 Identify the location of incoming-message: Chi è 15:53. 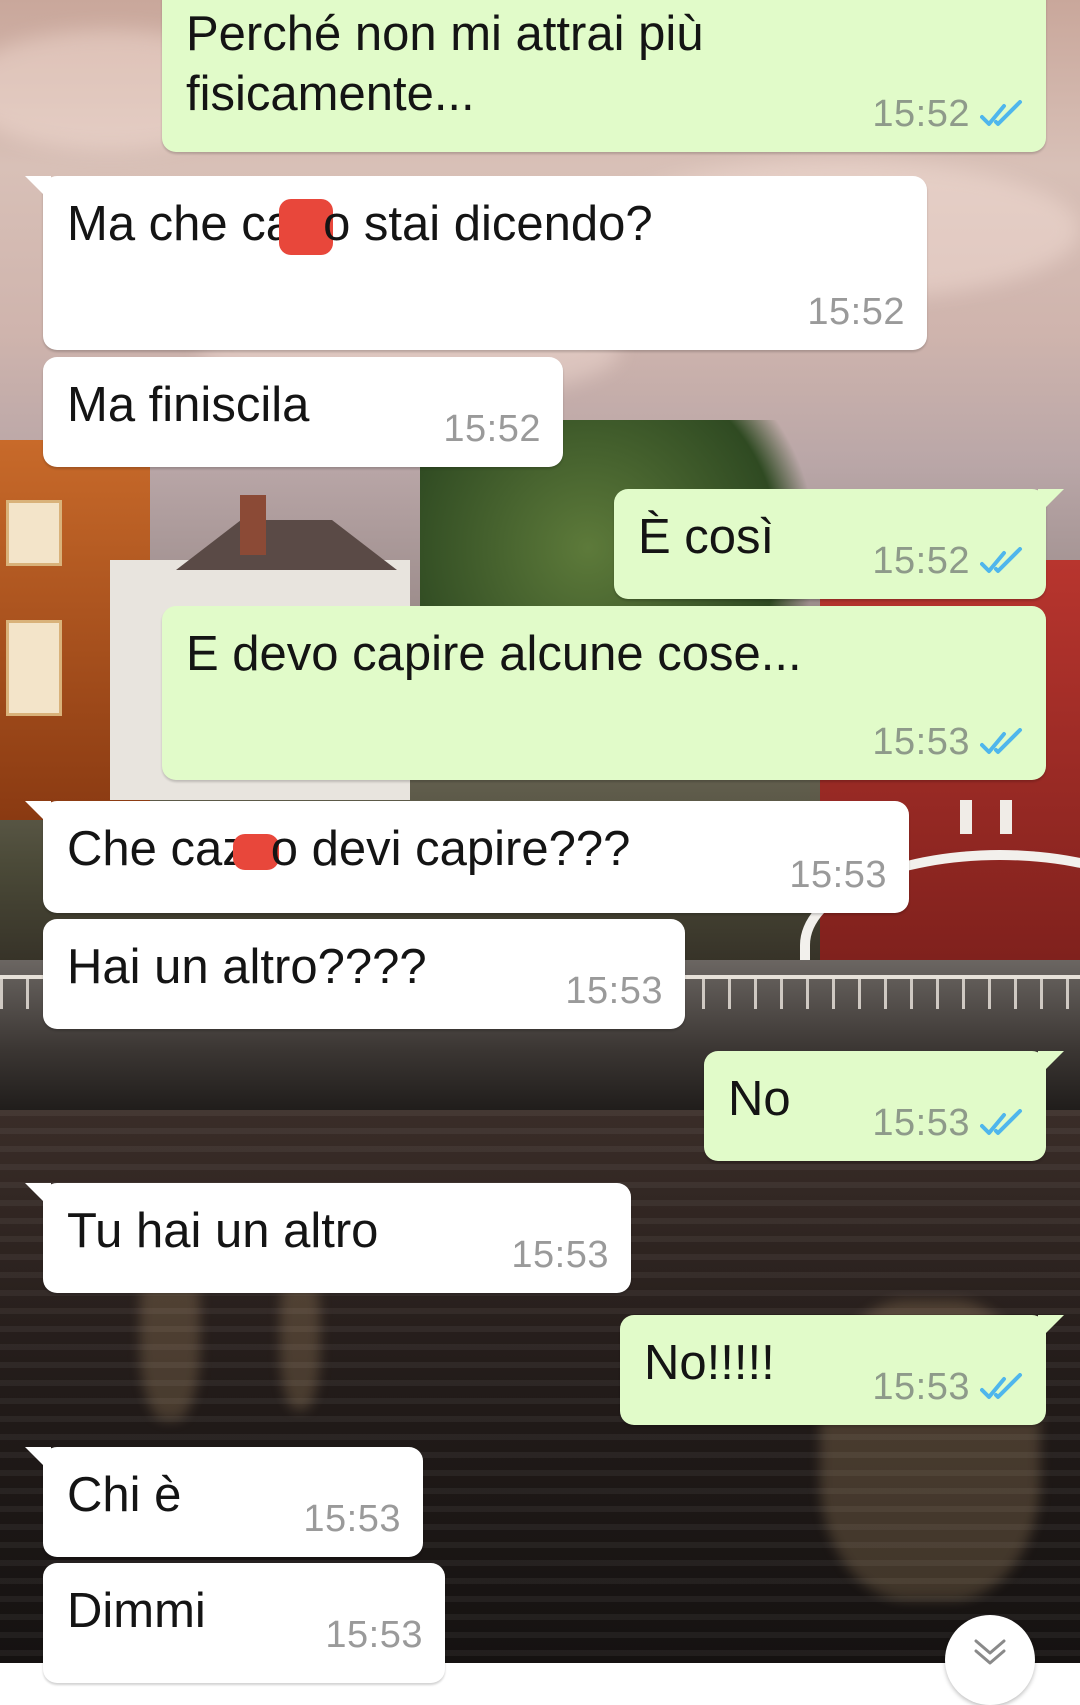
(224, 1502).